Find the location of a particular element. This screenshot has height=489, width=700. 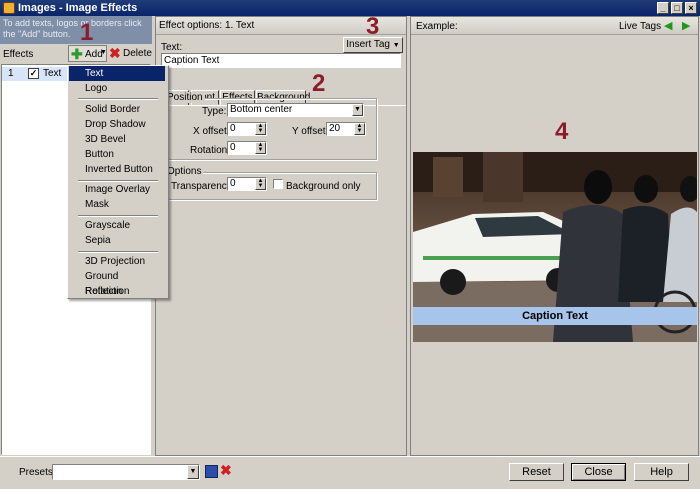

bottom-bar: Presets: ▼ ✖ Reset Close Help is located at coordinates (350, 472).